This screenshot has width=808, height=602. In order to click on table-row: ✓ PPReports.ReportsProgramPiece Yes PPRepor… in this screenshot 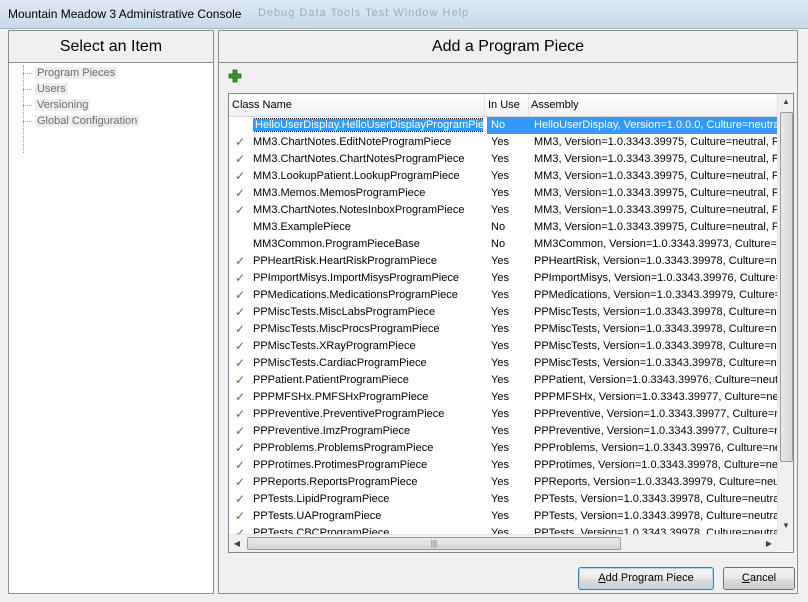, I will do `click(503, 482)`.